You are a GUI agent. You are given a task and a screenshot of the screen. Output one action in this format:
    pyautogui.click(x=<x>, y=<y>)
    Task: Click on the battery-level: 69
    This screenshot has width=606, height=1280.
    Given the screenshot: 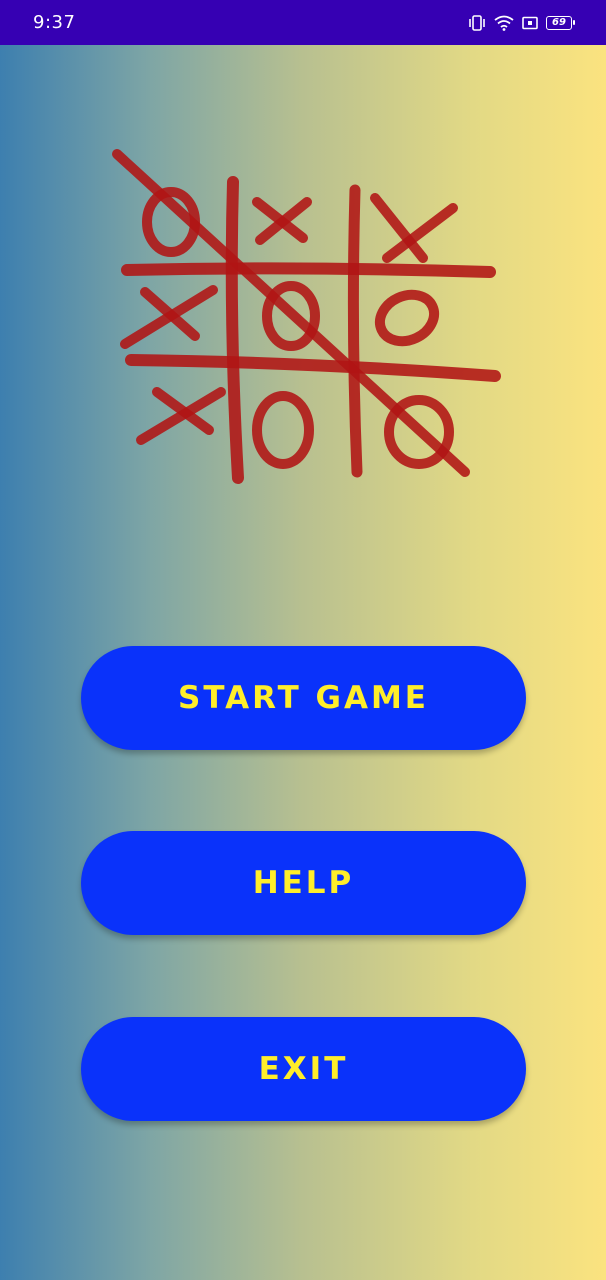 What is the action you would take?
    pyautogui.click(x=559, y=22)
    